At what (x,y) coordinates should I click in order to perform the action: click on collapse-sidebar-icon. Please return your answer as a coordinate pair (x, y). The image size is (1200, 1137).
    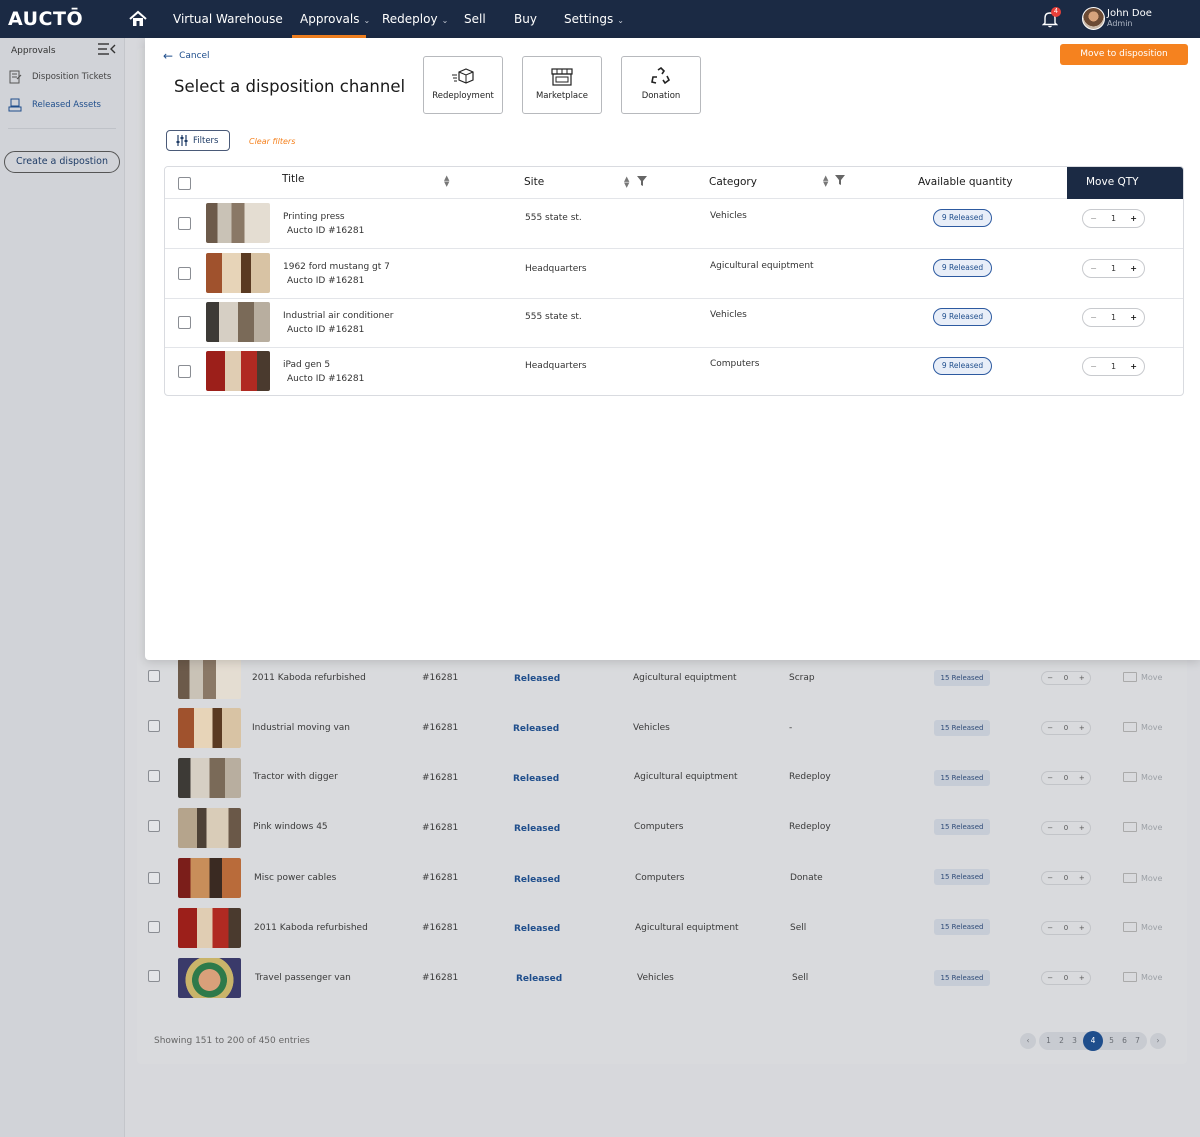
    Looking at the image, I should click on (107, 49).